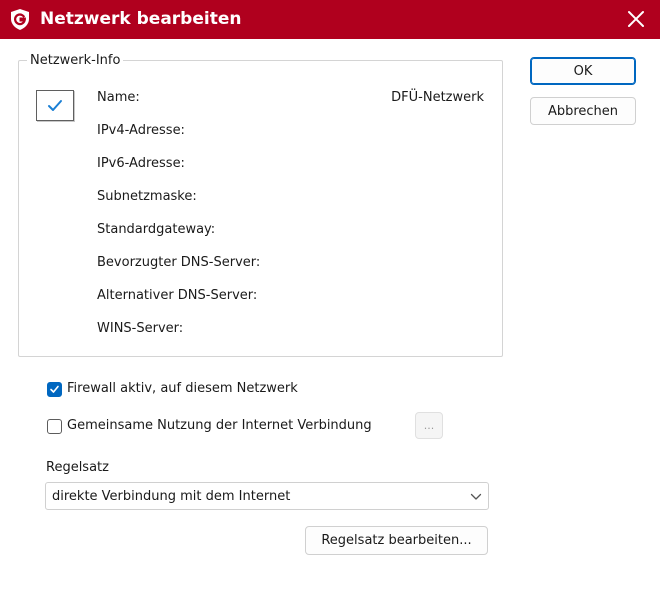 The width and height of the screenshot is (660, 591). I want to click on info-row-name: Name: DFÜ-Netzwerk, so click(294, 98).